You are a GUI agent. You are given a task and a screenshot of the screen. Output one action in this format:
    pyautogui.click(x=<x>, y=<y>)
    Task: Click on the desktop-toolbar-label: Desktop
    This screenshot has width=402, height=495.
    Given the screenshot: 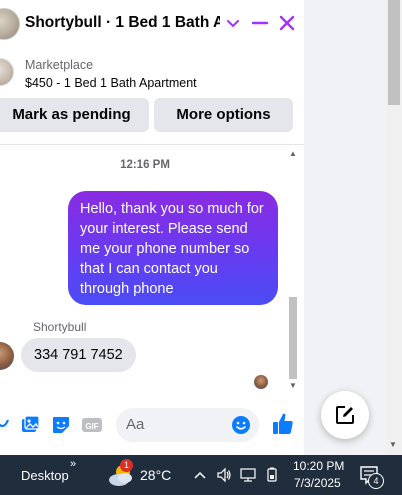 What is the action you would take?
    pyautogui.click(x=45, y=475)
    